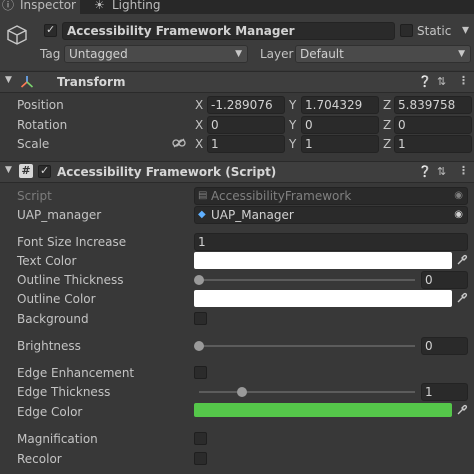  Describe the element at coordinates (246, 105) in the screenshot. I see `position-x-field: -1.289076` at that location.